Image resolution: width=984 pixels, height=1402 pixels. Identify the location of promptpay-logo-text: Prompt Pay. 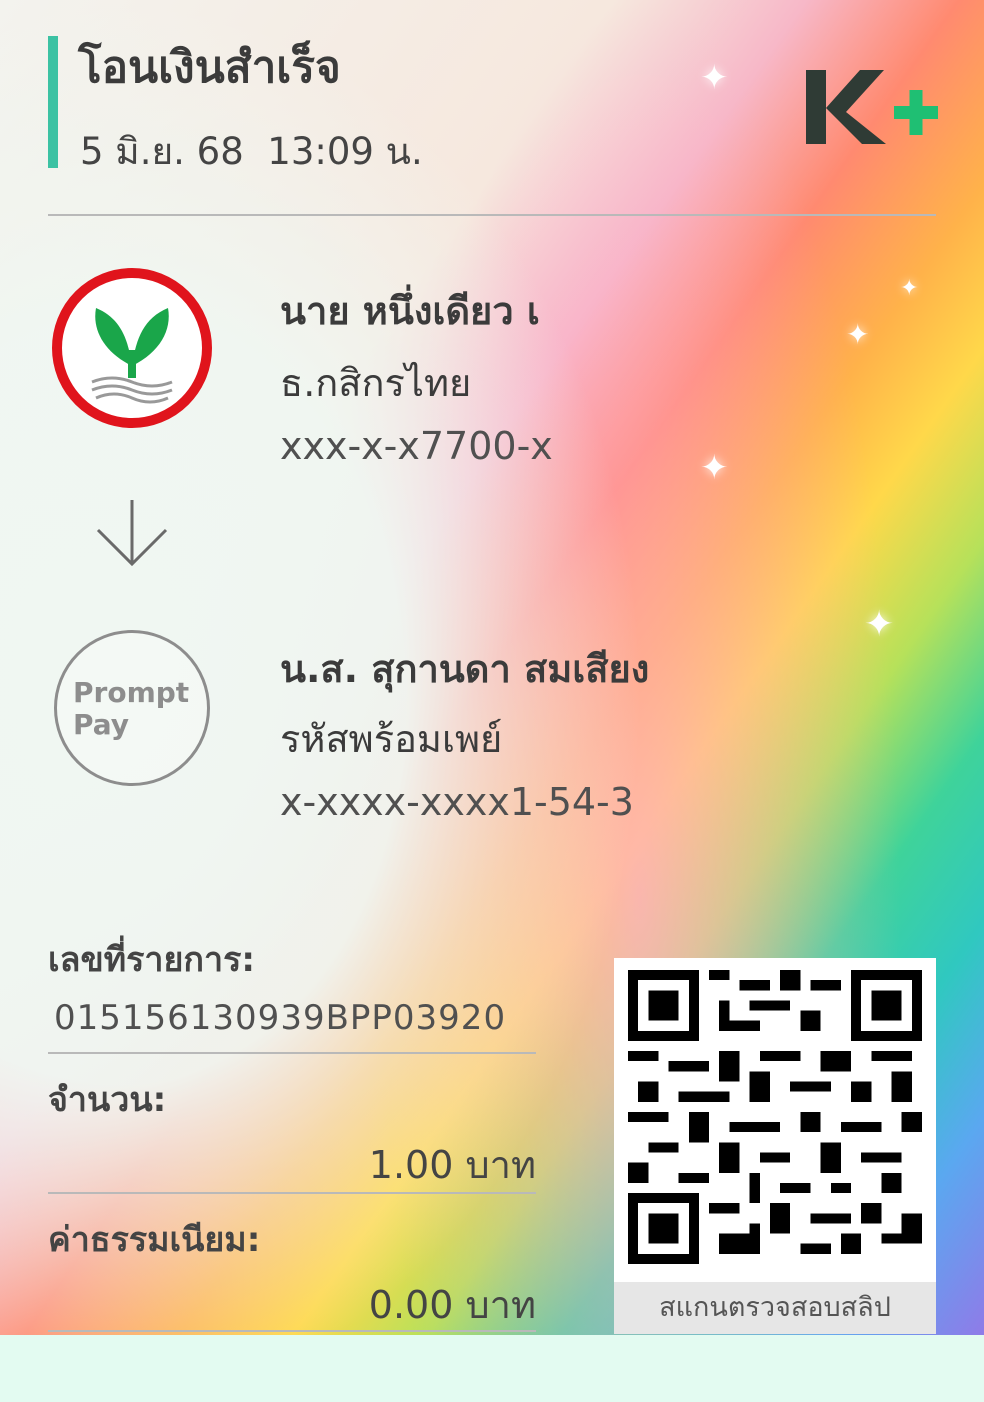
(131, 709).